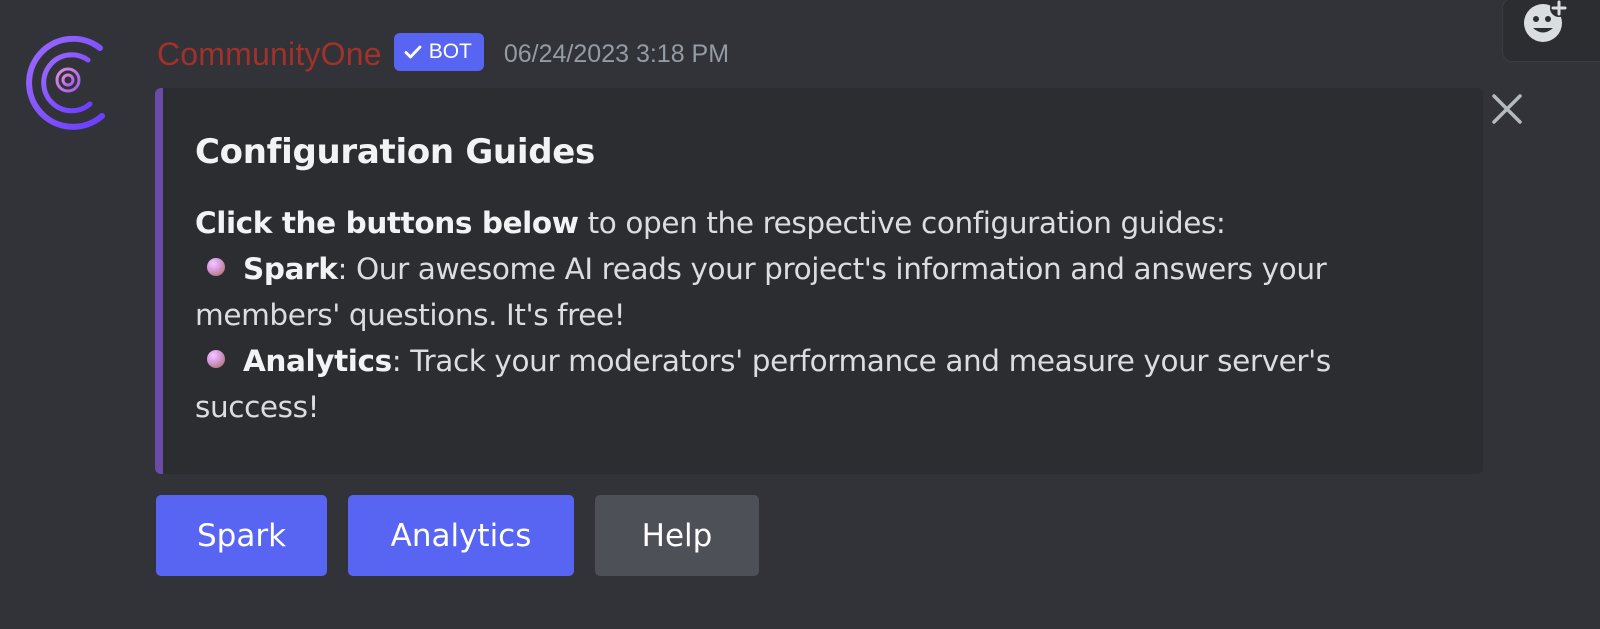  Describe the element at coordinates (290, 269) in the screenshot. I see `list-item-name: Spark` at that location.